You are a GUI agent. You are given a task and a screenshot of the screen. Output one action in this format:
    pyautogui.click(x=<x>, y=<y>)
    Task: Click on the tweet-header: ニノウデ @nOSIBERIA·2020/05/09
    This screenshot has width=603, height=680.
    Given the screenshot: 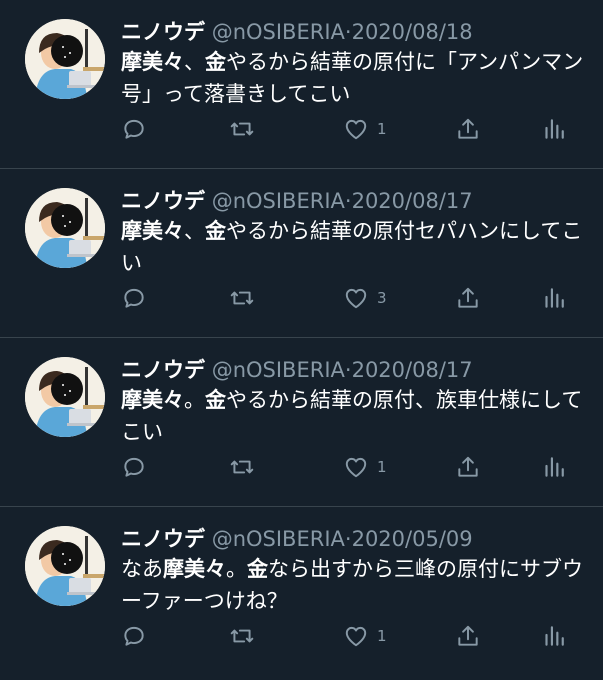 What is the action you would take?
    pyautogui.click(x=297, y=539)
    